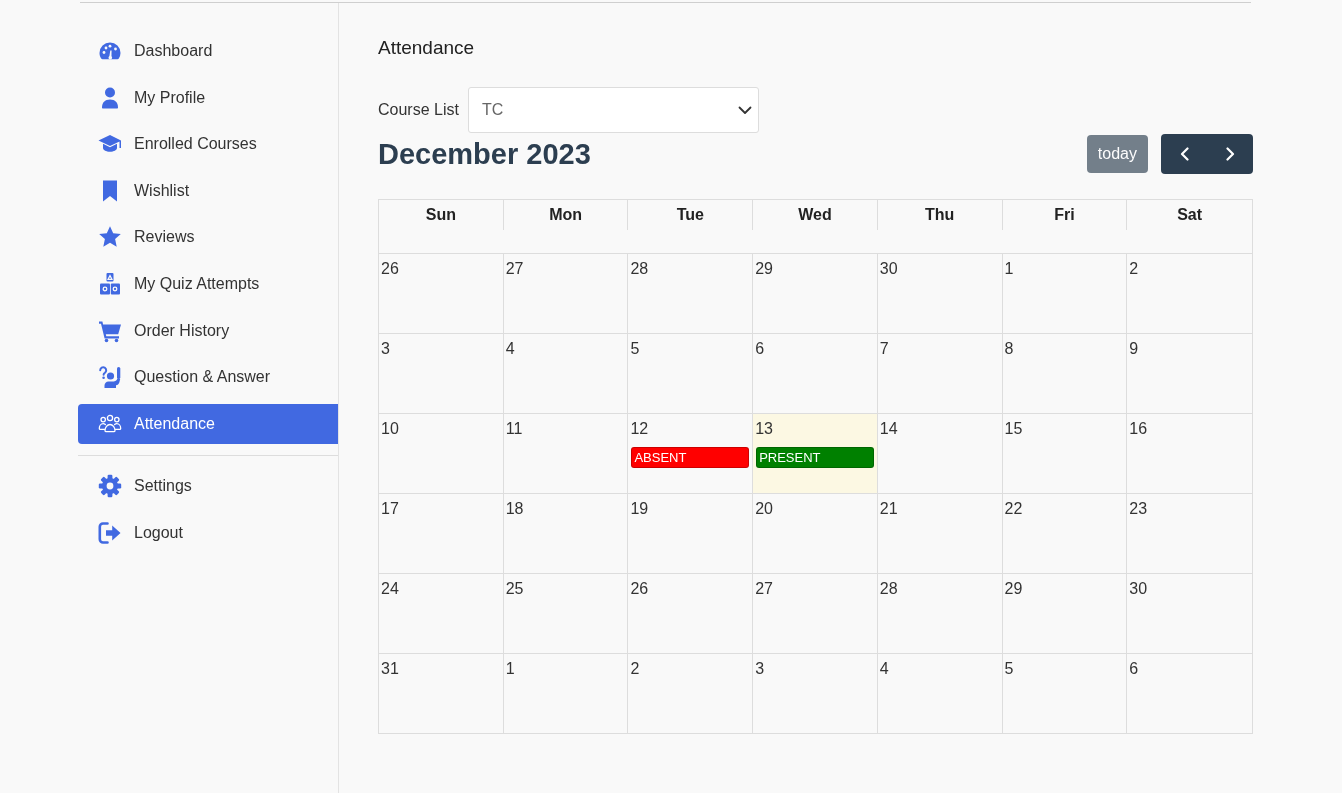 The width and height of the screenshot is (1342, 793). What do you see at coordinates (441, 533) in the screenshot?
I see `calendar-day-cell: 17` at bounding box center [441, 533].